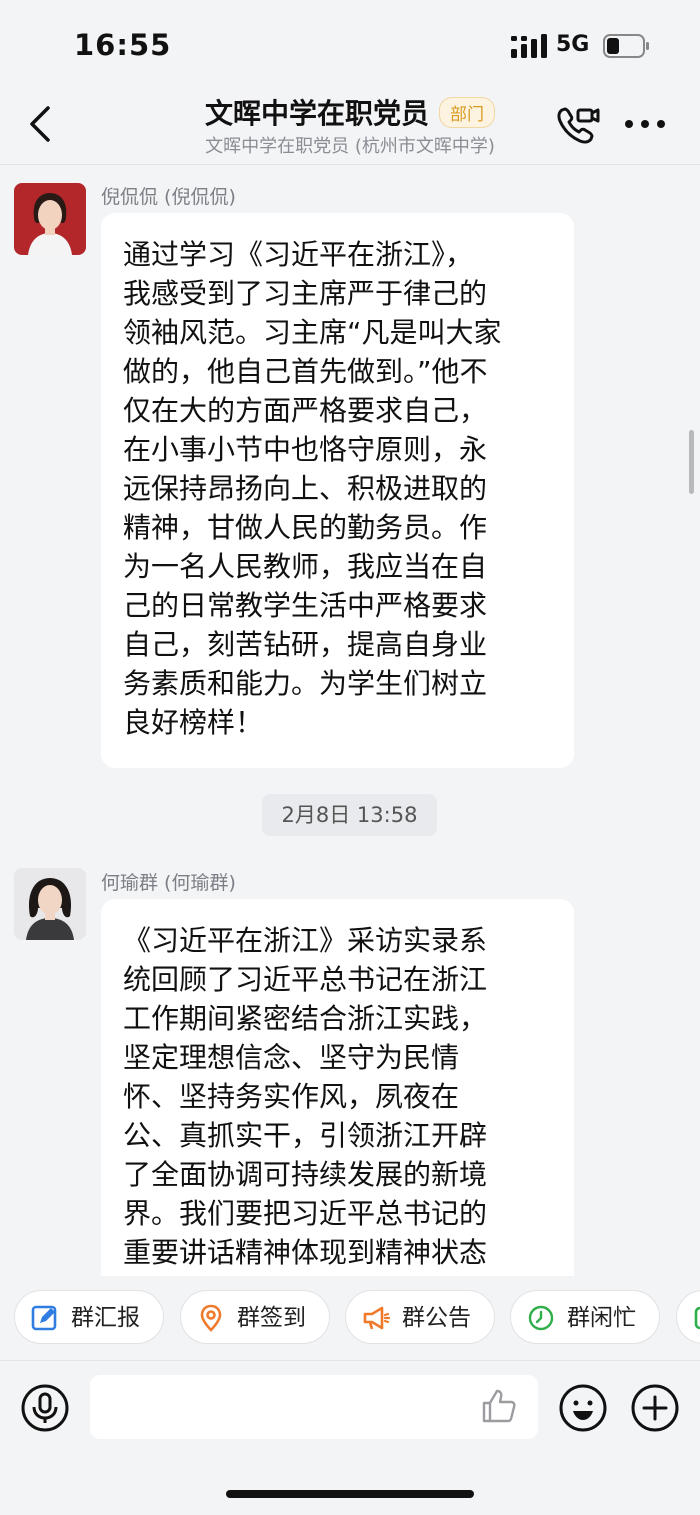 The image size is (700, 1515). I want to click on quick-actions-bar: 群汇报 群签到 群公告 群闲忙, so click(350, 1318).